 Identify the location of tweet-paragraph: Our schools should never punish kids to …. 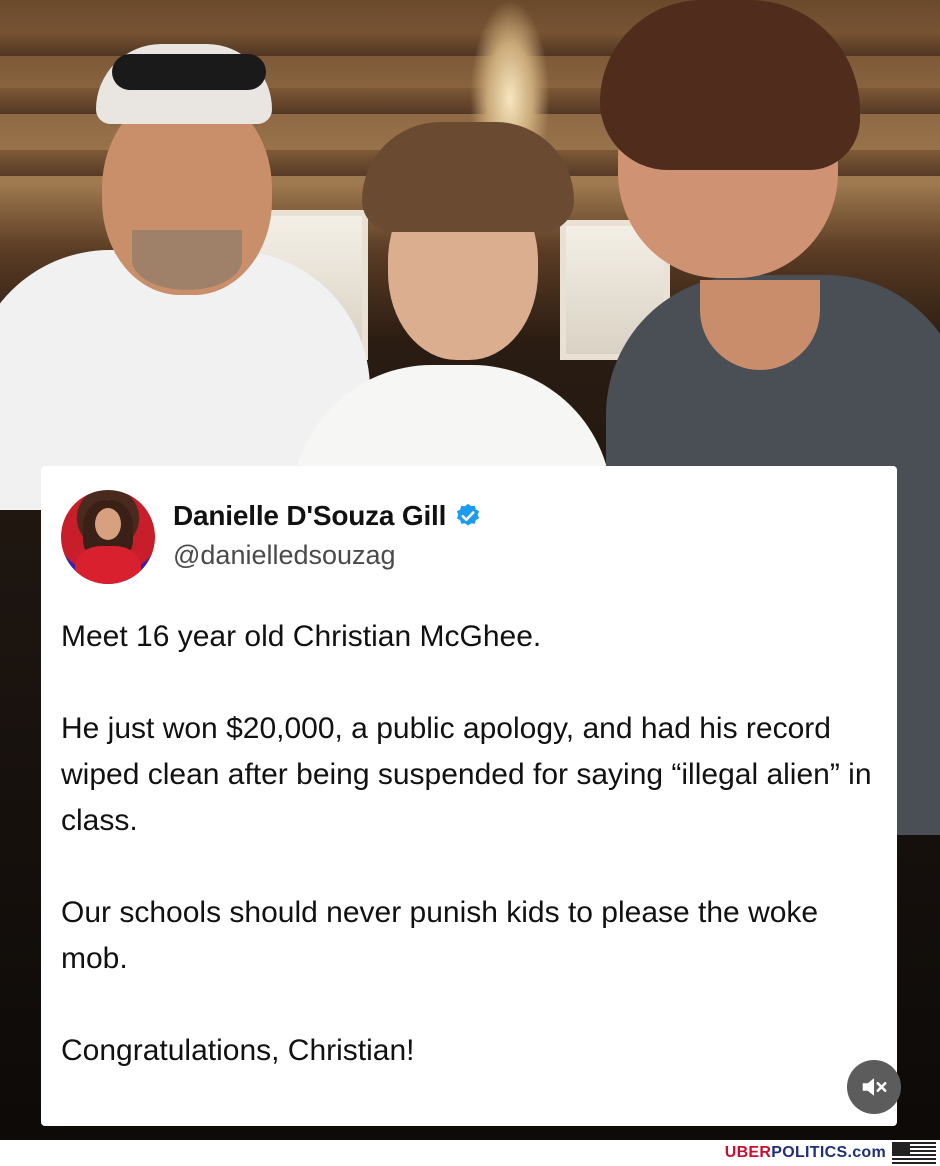
(440, 935).